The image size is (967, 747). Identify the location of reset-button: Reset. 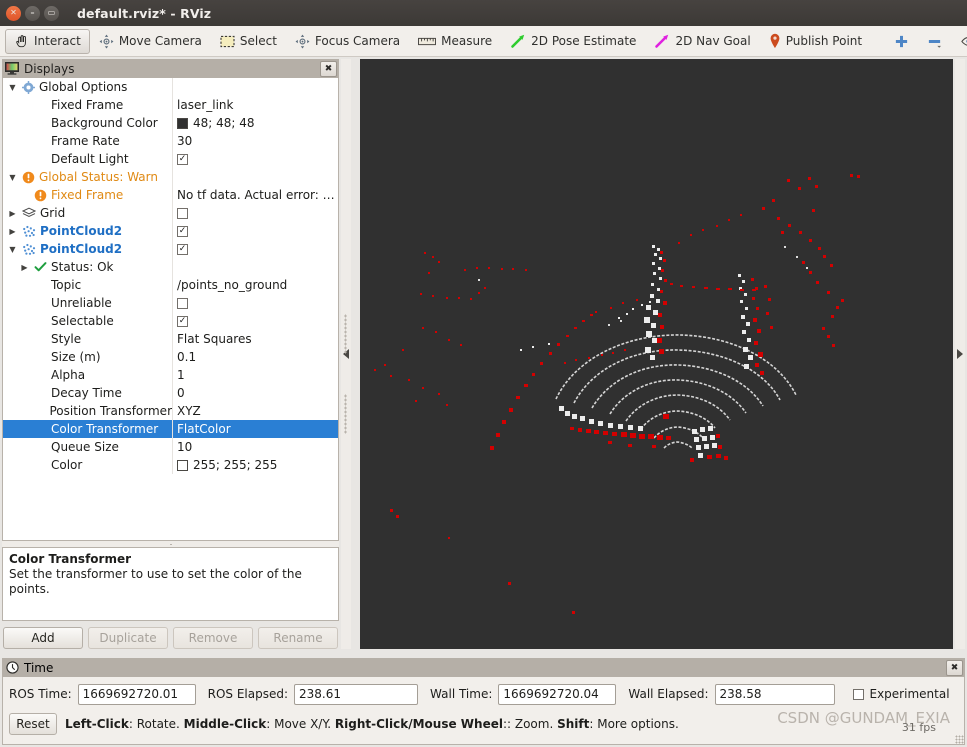
(33, 724).